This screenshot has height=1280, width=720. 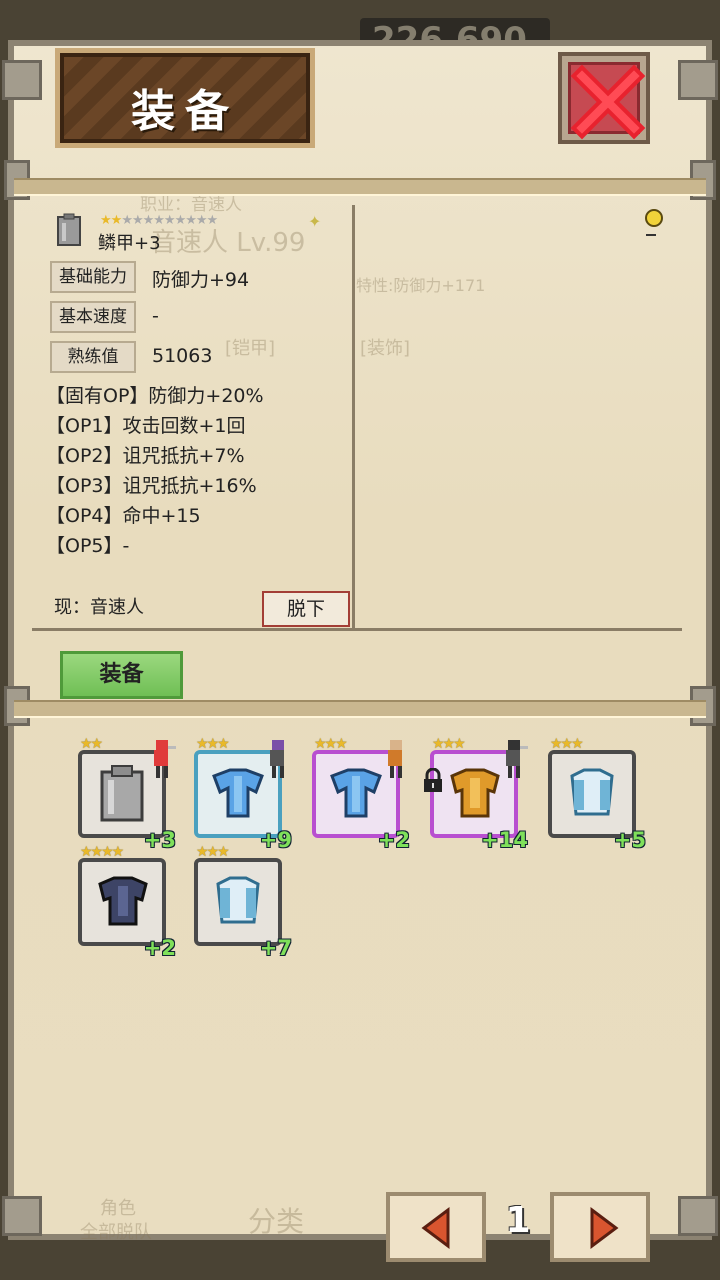 I want to click on inventory-item: ★★★ +7, so click(x=243, y=902).